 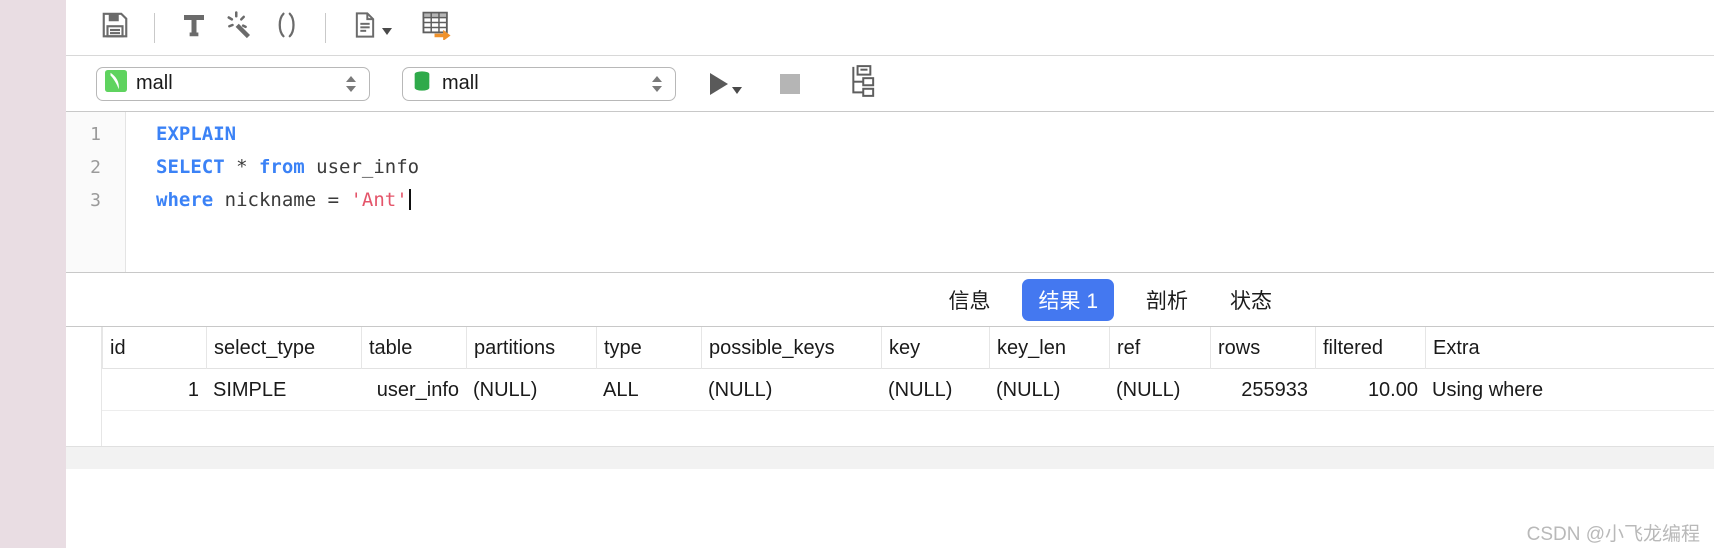 What do you see at coordinates (351, 83) in the screenshot?
I see `connection-stepper-icon` at bounding box center [351, 83].